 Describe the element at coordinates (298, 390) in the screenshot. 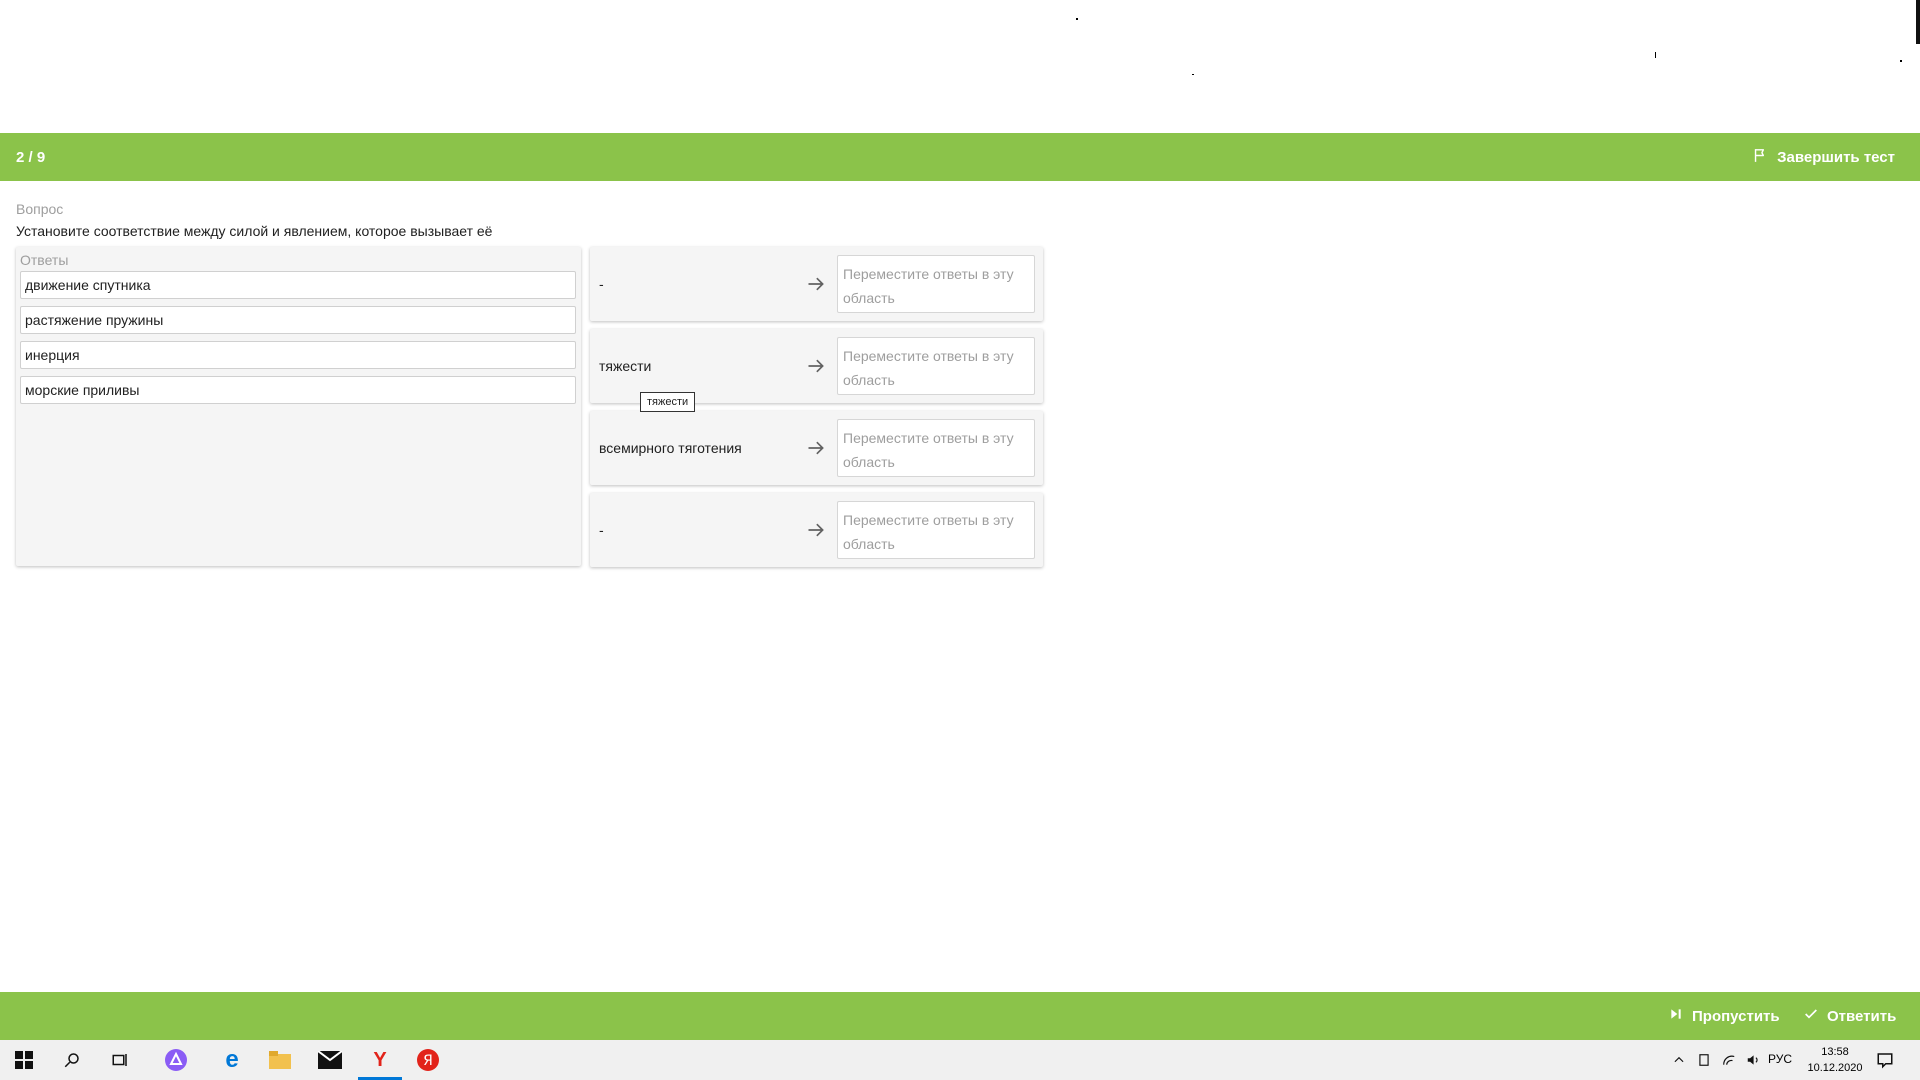

I see `answer-item: морские приливы` at that location.